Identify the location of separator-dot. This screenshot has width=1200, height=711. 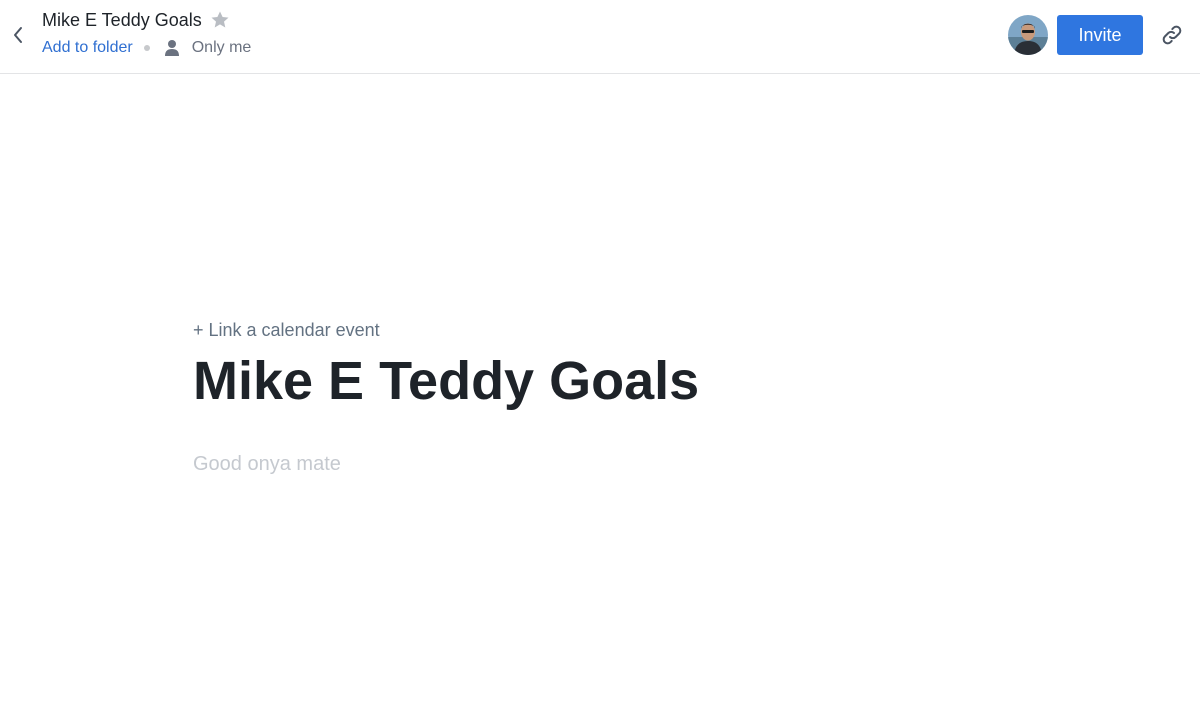
(146, 48).